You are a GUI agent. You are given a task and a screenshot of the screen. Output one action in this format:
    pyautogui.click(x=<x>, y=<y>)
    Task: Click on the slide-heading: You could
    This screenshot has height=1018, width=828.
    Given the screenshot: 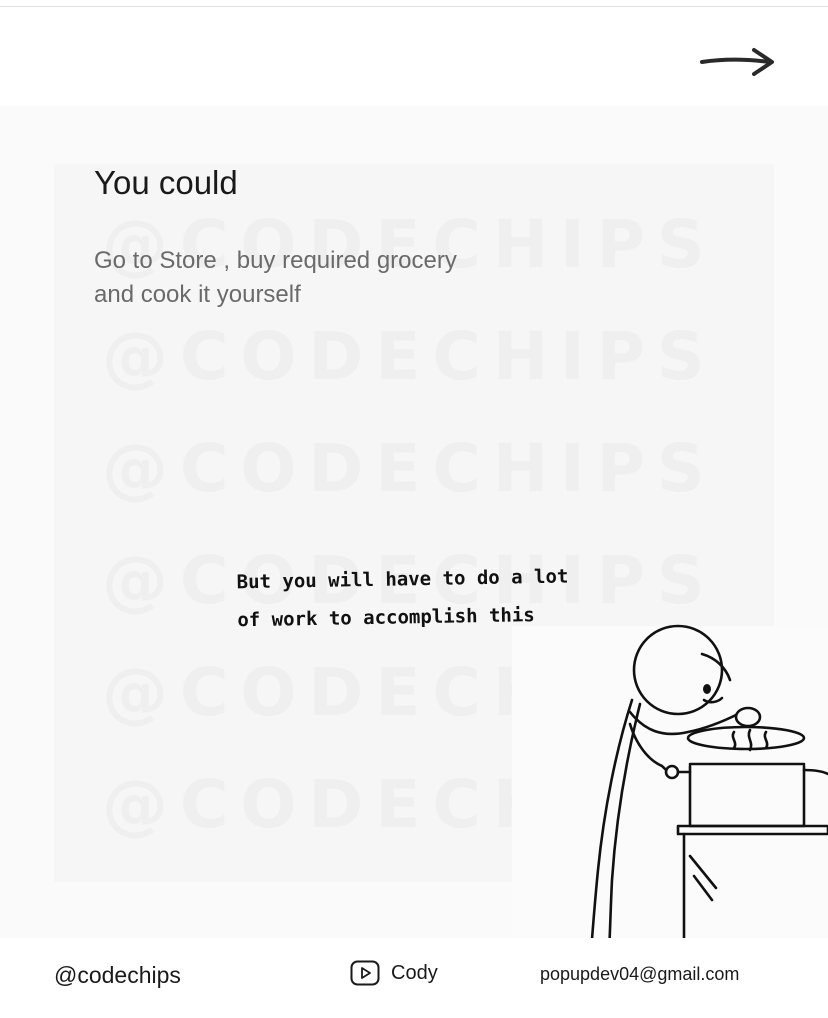 What is the action you would take?
    pyautogui.click(x=166, y=182)
    